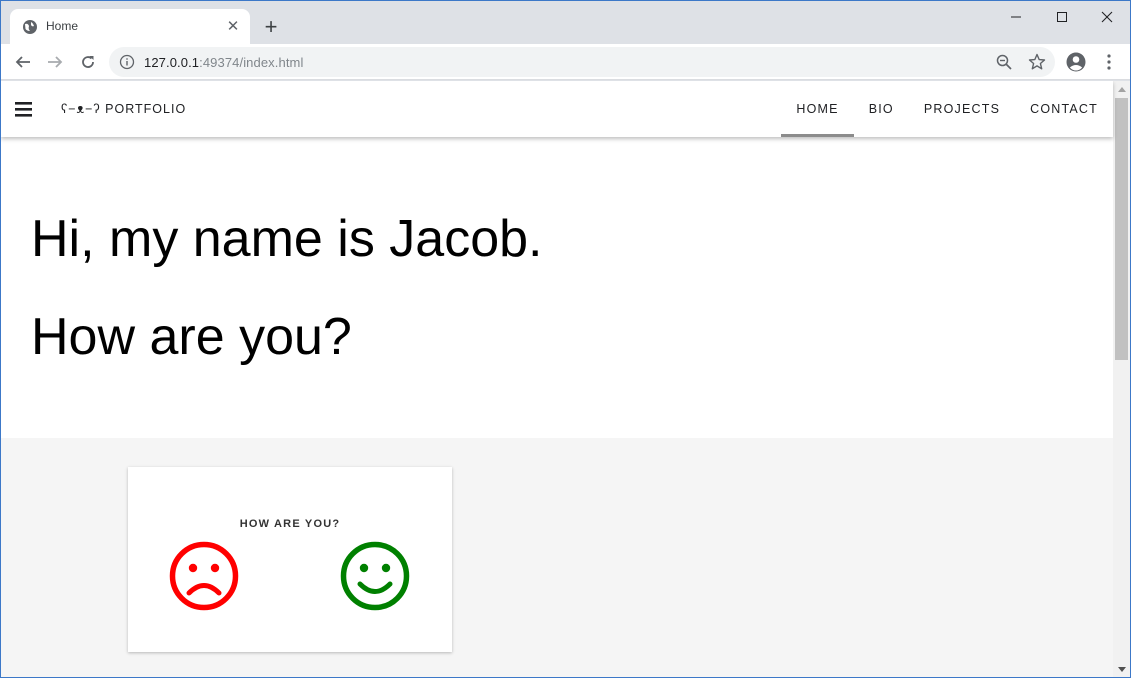  What do you see at coordinates (23, 62) in the screenshot?
I see `back-icon` at bounding box center [23, 62].